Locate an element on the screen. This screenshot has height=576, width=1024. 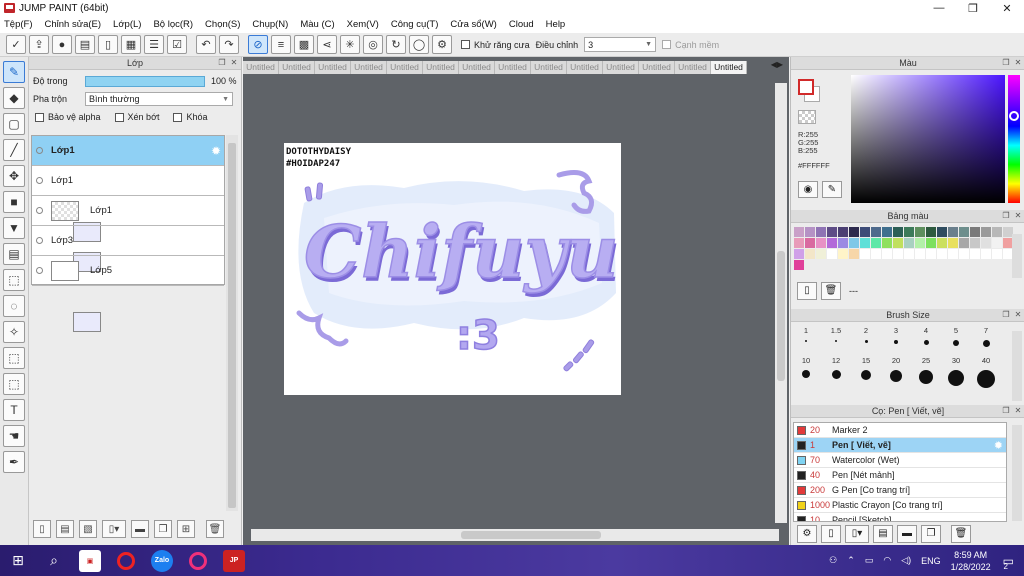
antialias-checkbox is located at coordinates (465, 44).